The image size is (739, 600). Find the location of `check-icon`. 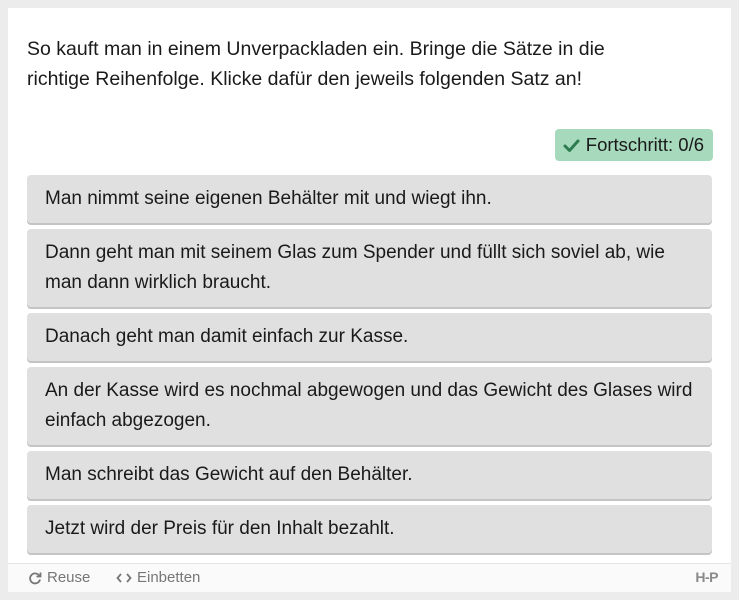

check-icon is located at coordinates (571, 145).